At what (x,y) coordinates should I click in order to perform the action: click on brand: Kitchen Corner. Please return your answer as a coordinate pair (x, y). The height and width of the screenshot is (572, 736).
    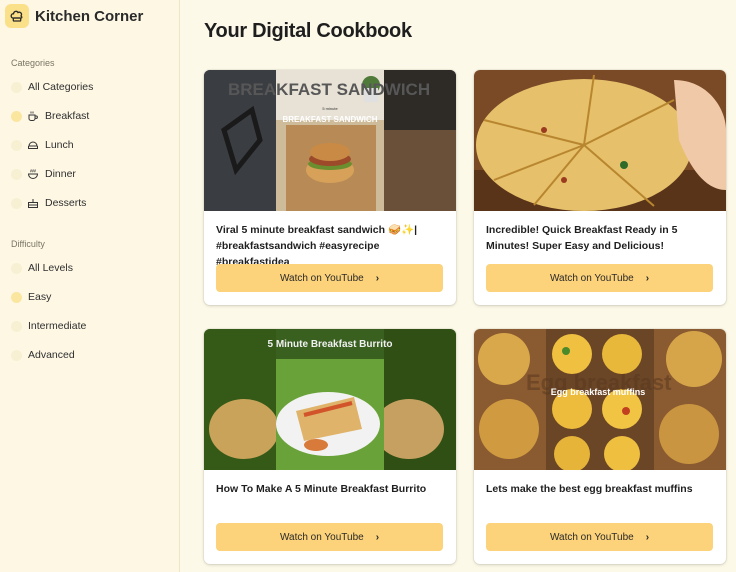
    Looking at the image, I should click on (74, 16).